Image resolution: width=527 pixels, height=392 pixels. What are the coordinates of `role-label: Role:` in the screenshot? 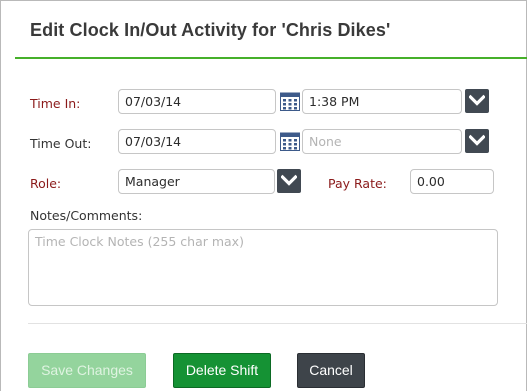 It's located at (46, 183).